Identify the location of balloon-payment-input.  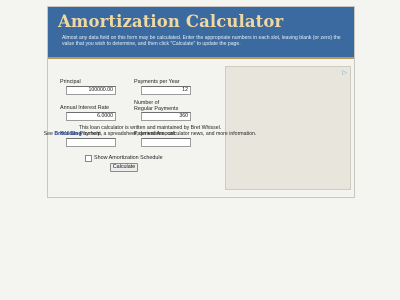
(91, 142).